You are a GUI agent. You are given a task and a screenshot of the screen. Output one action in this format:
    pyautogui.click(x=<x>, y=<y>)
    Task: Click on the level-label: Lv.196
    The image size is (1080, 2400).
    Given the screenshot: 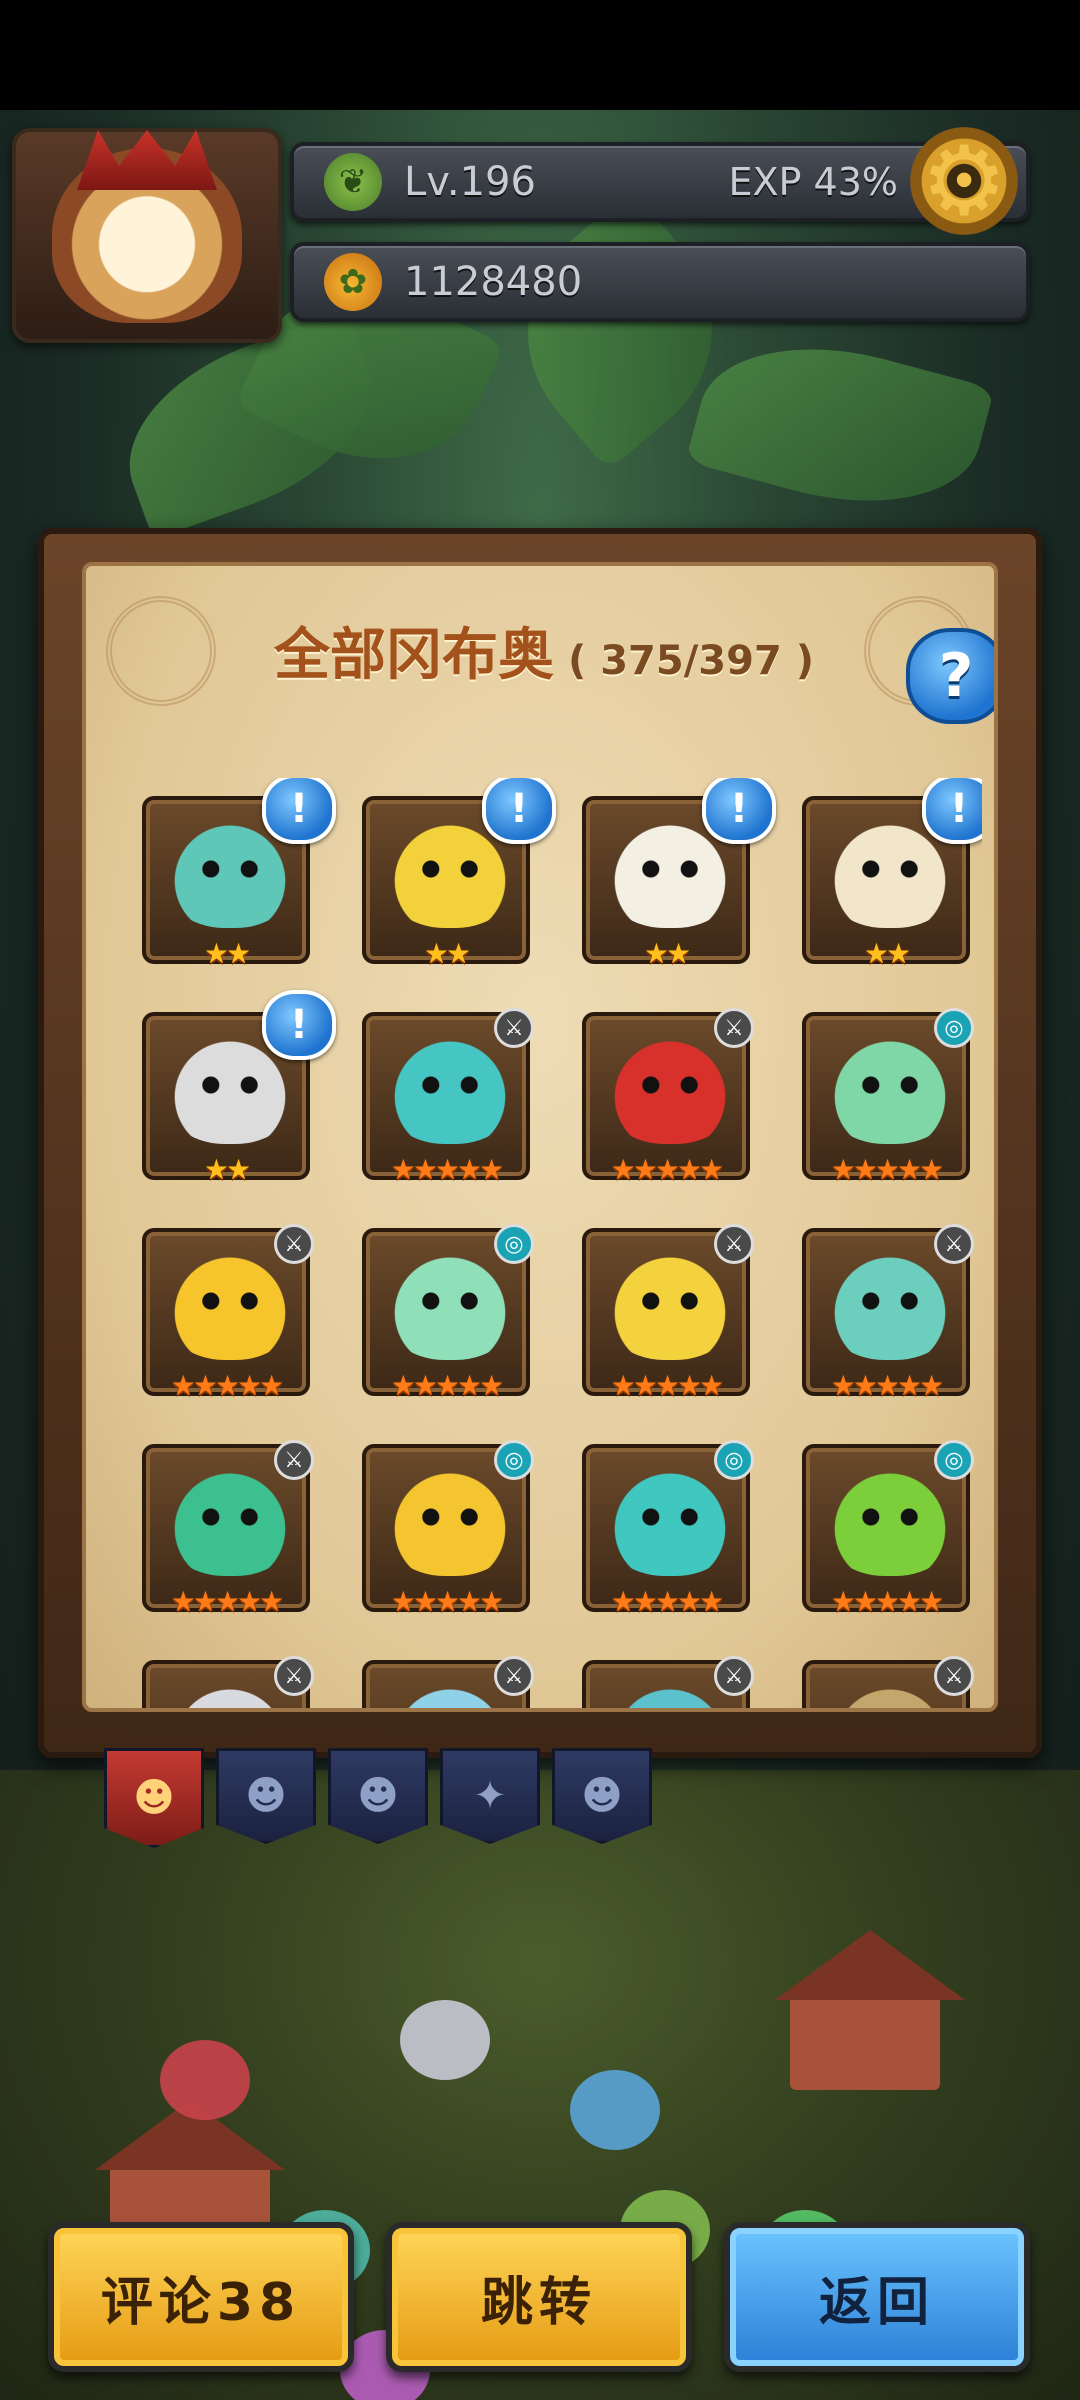 What is the action you would take?
    pyautogui.click(x=470, y=182)
    